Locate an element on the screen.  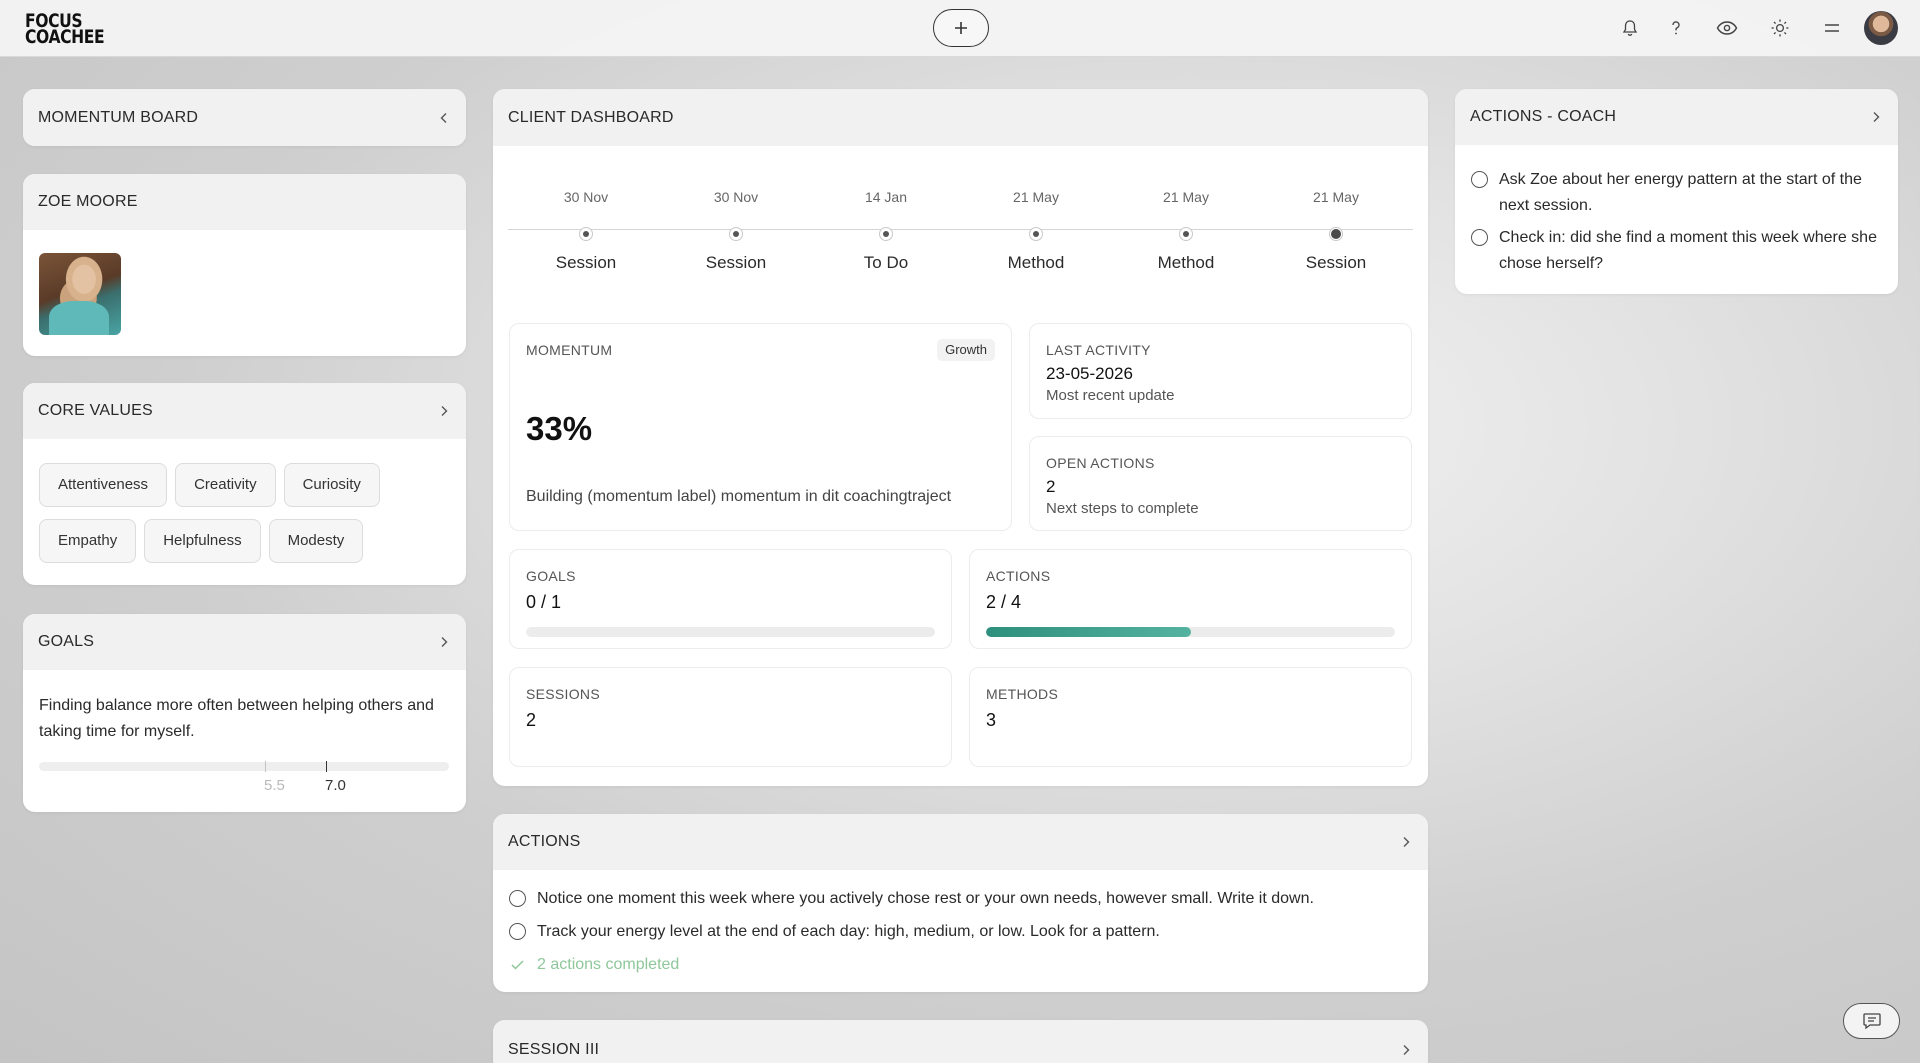
chat-button is located at coordinates (1871, 1021).